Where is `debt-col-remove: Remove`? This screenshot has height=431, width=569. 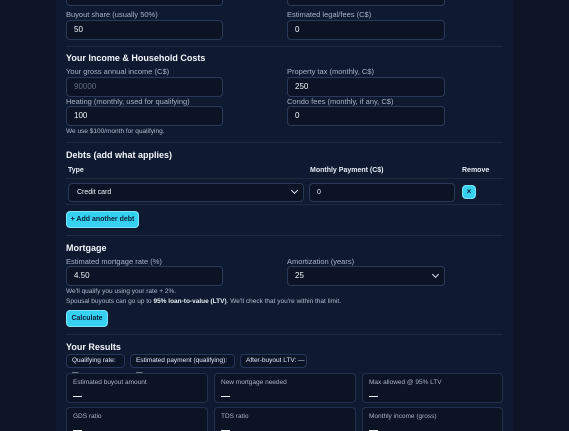 debt-col-remove: Remove is located at coordinates (476, 170).